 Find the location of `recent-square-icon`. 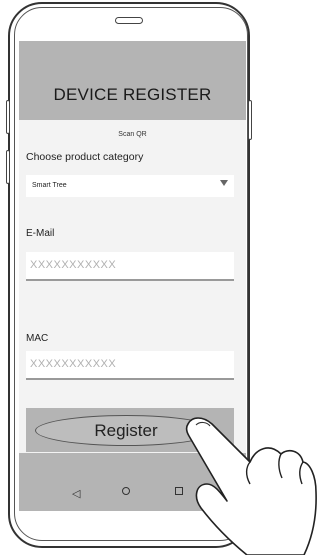

recent-square-icon is located at coordinates (179, 491).